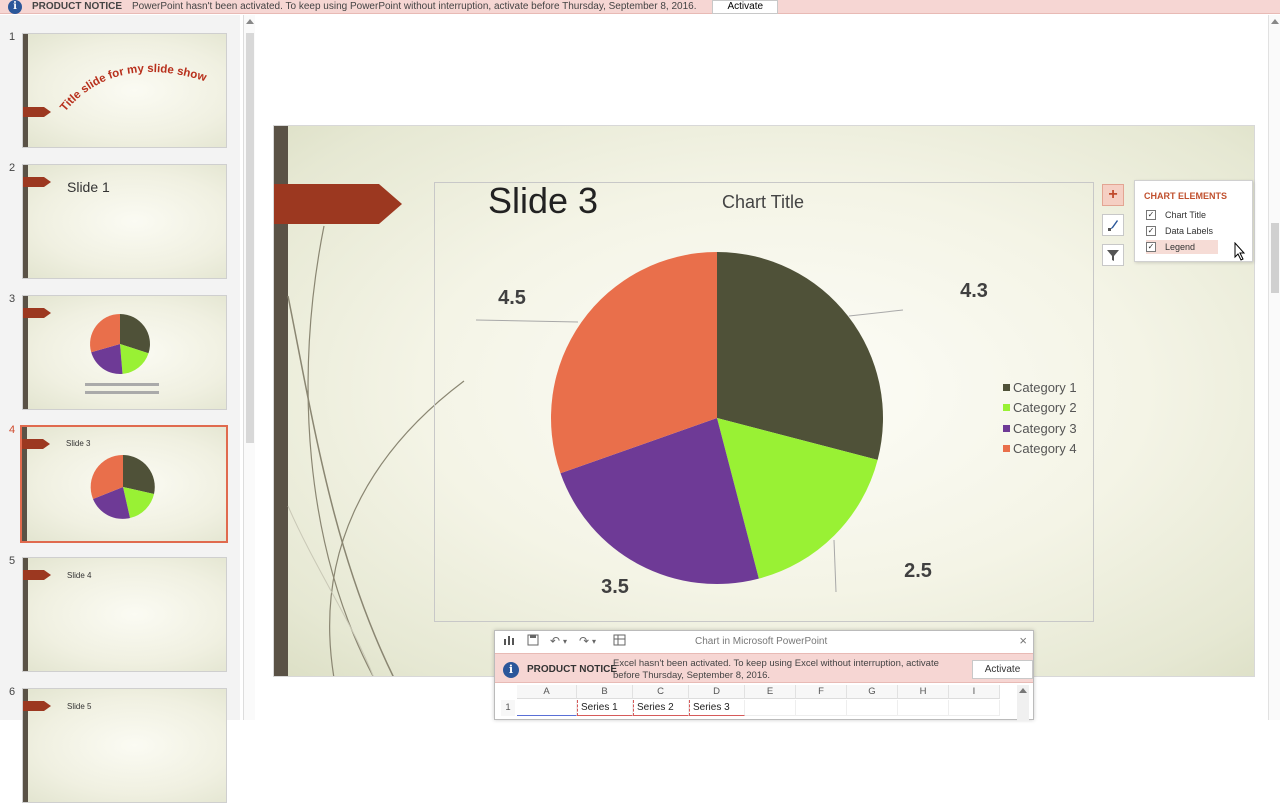 Image resolution: width=1280 pixels, height=803 pixels. Describe the element at coordinates (1185, 196) in the screenshot. I see `chart-elements-title: CHART ELEMENTS` at that location.